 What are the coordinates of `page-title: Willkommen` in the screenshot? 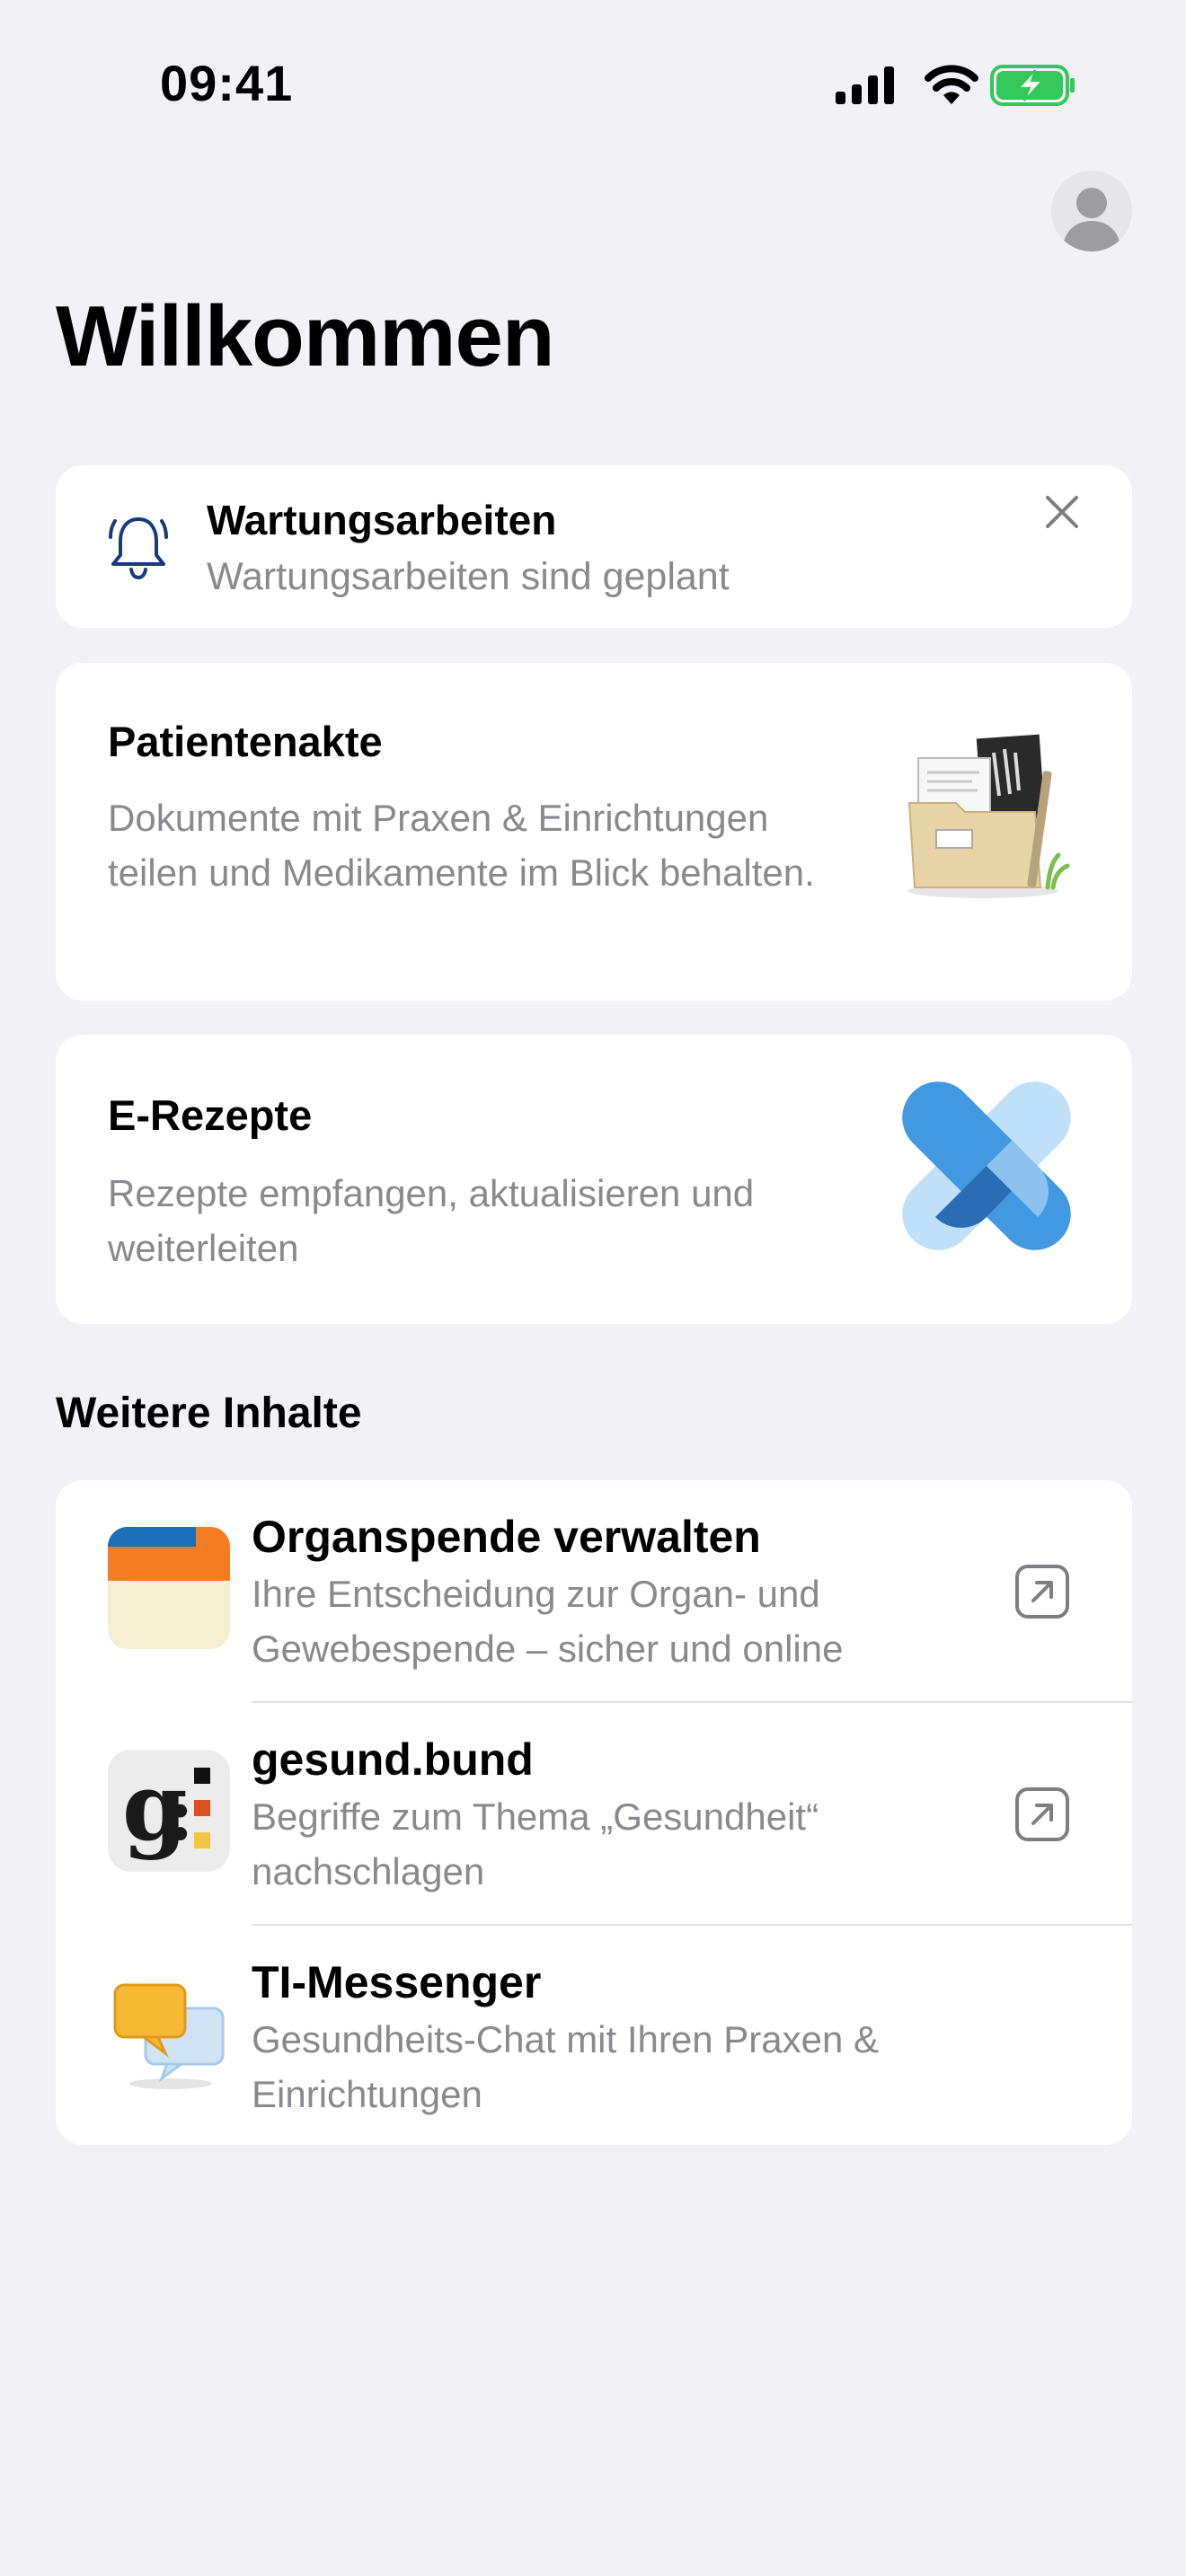 It's located at (305, 336).